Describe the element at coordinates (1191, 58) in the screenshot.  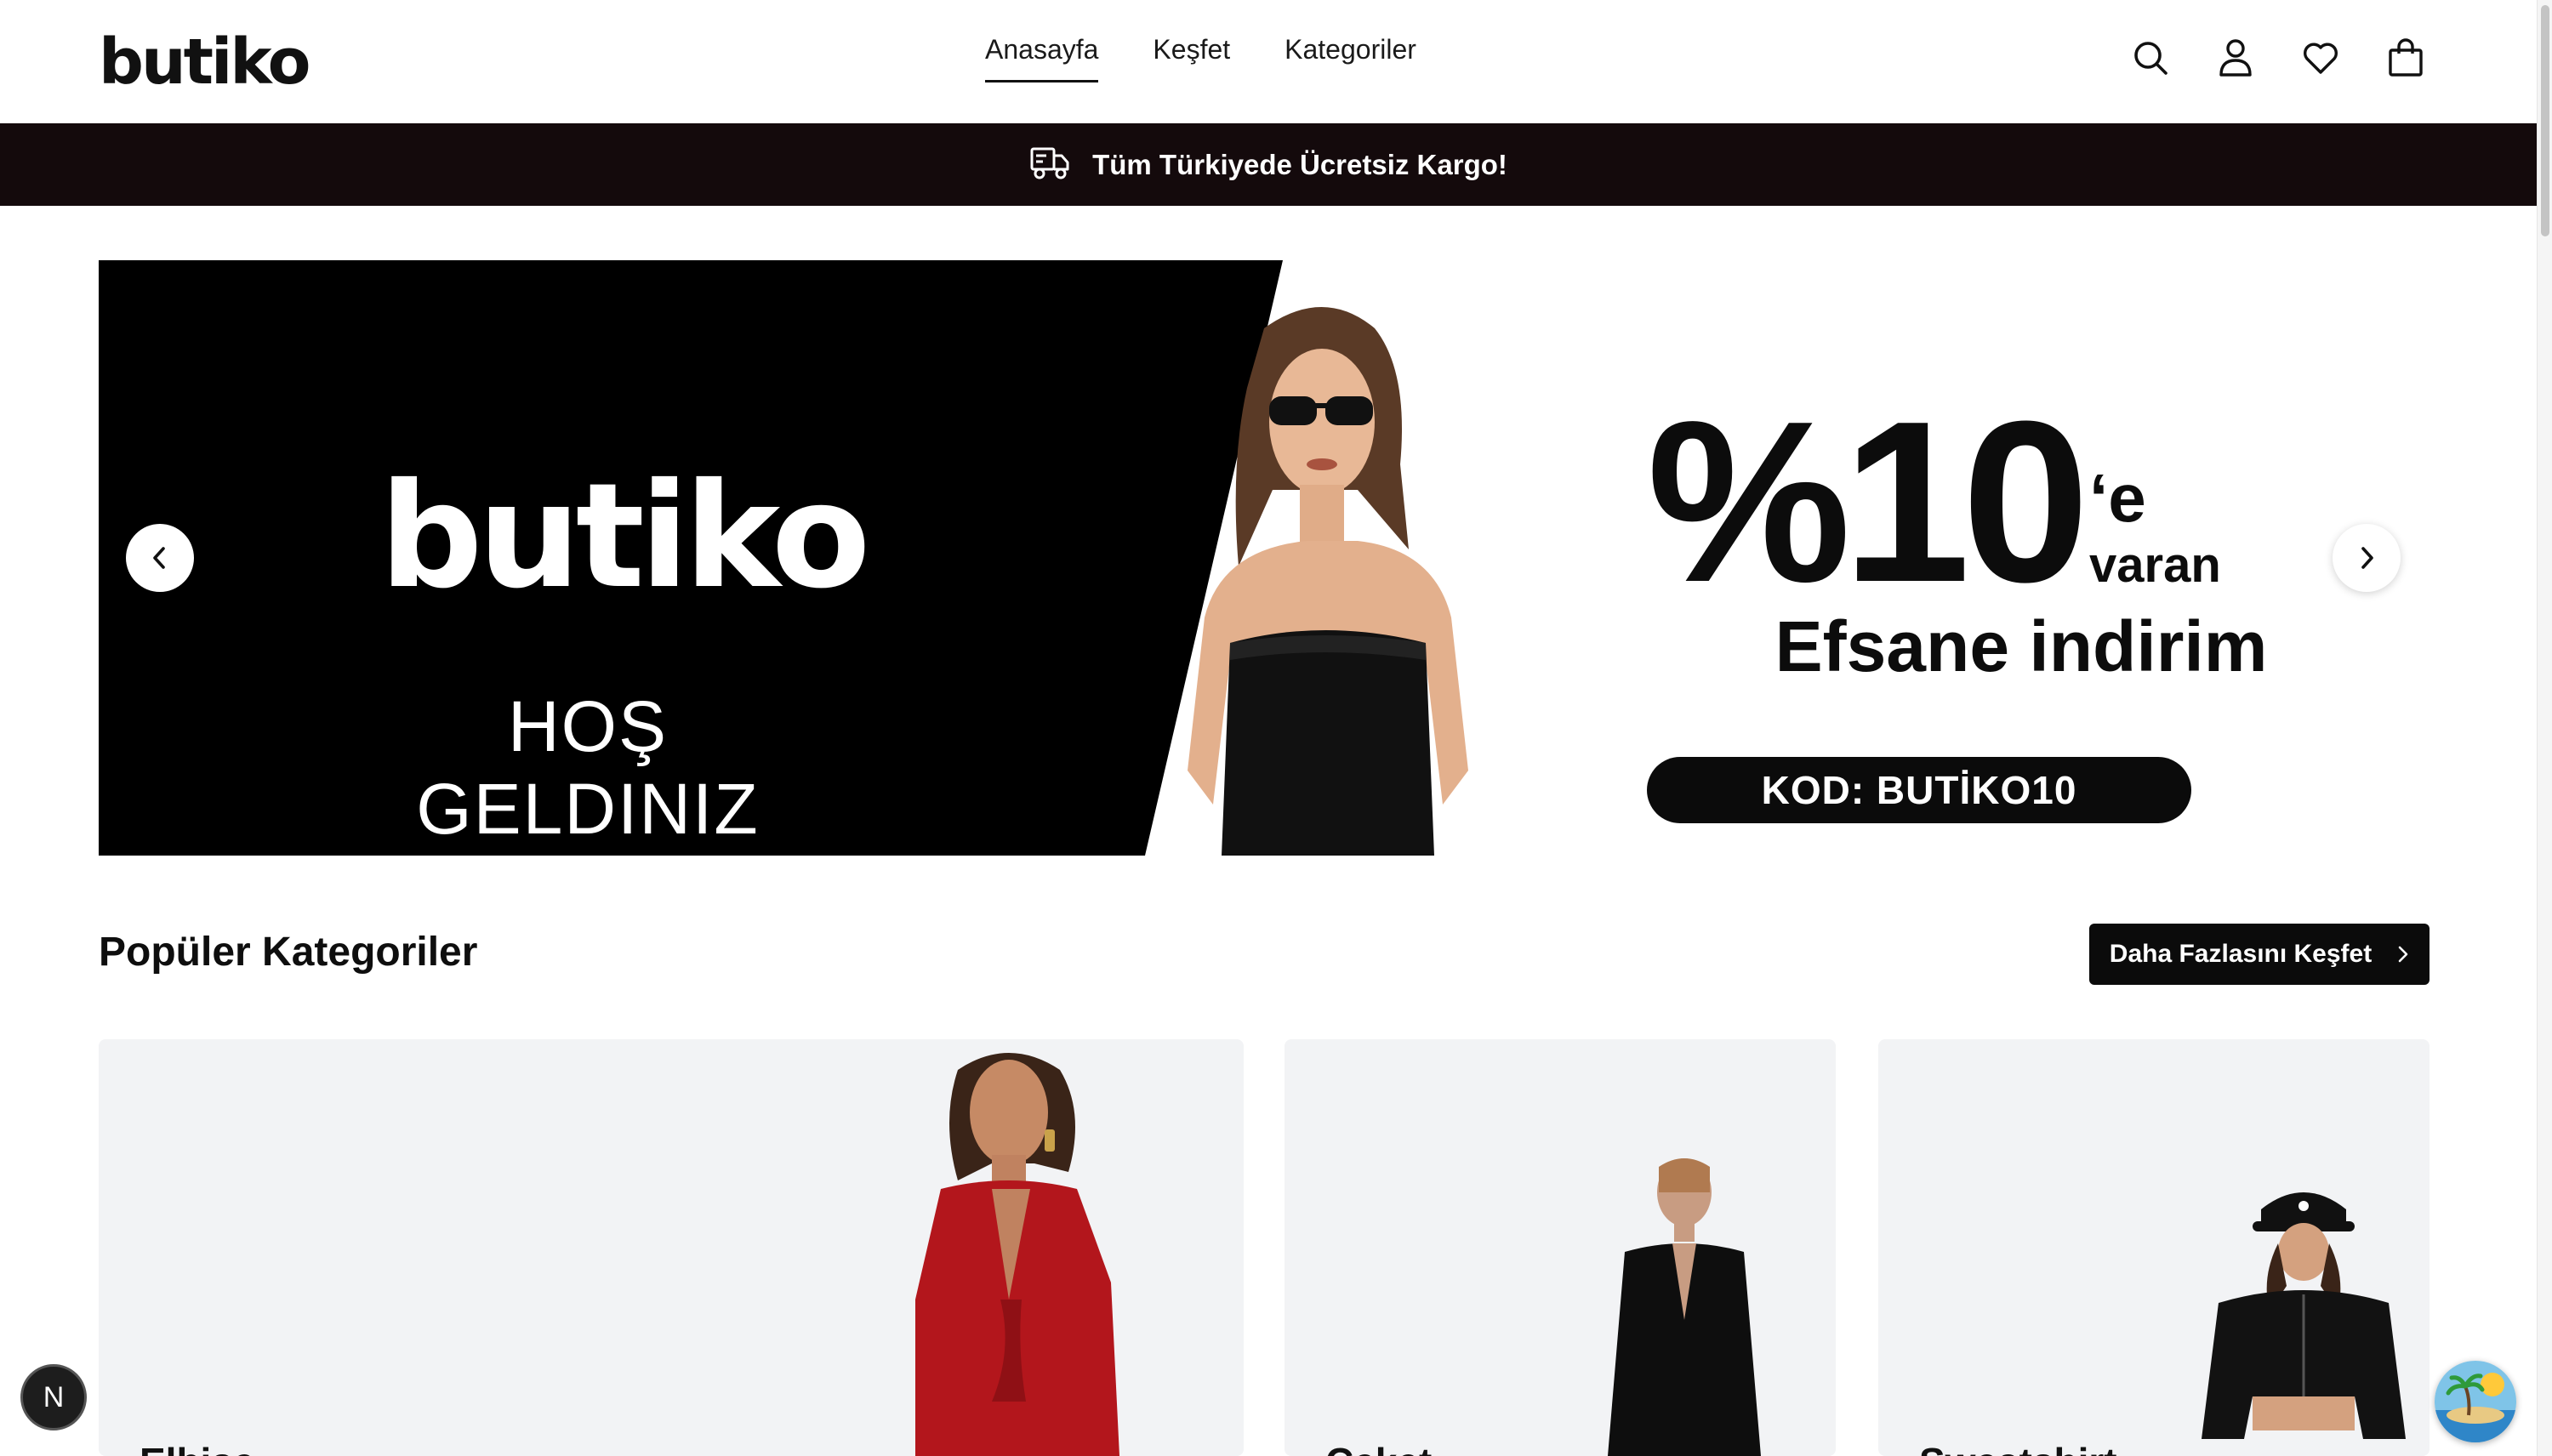
I see `nav-item-explore: Keşfet` at that location.